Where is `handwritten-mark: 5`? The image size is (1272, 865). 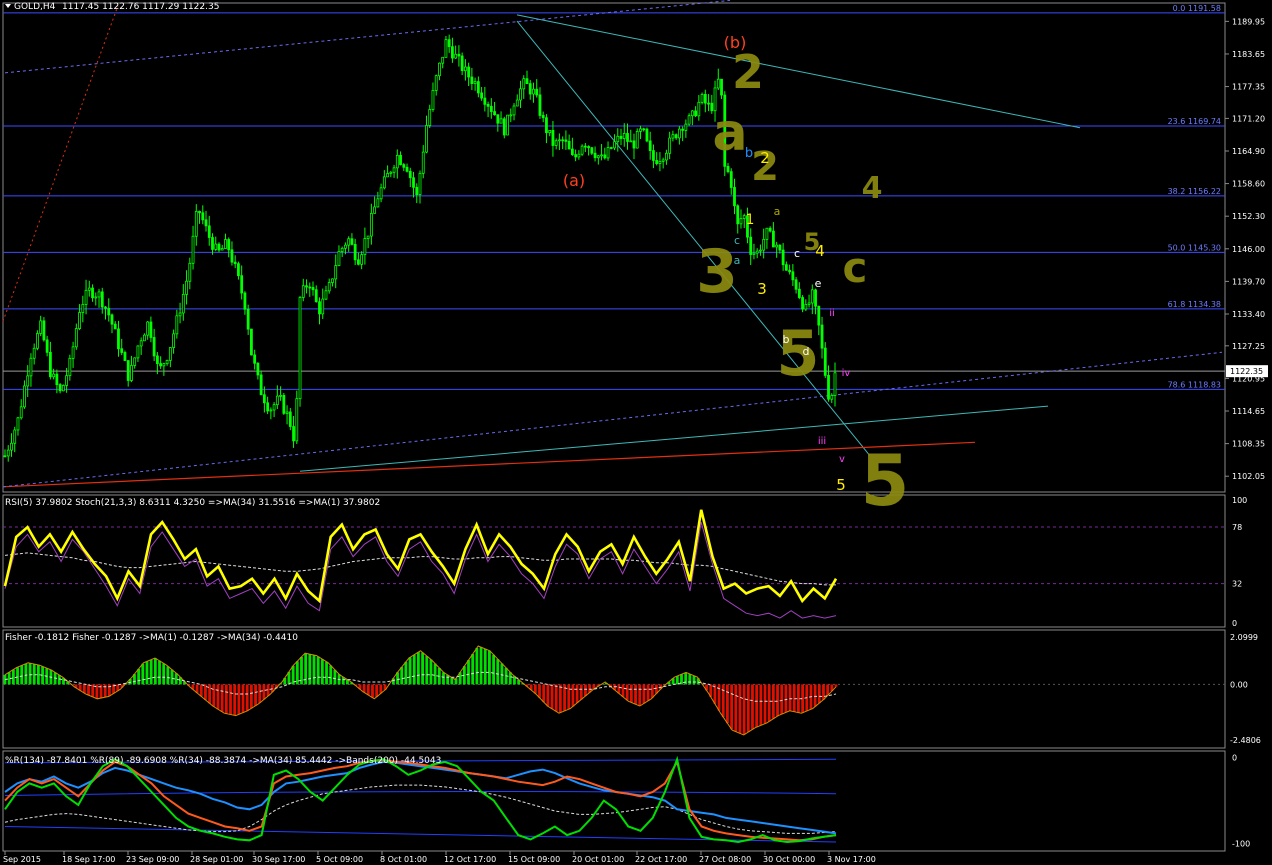 handwritten-mark: 5 is located at coordinates (885, 481).